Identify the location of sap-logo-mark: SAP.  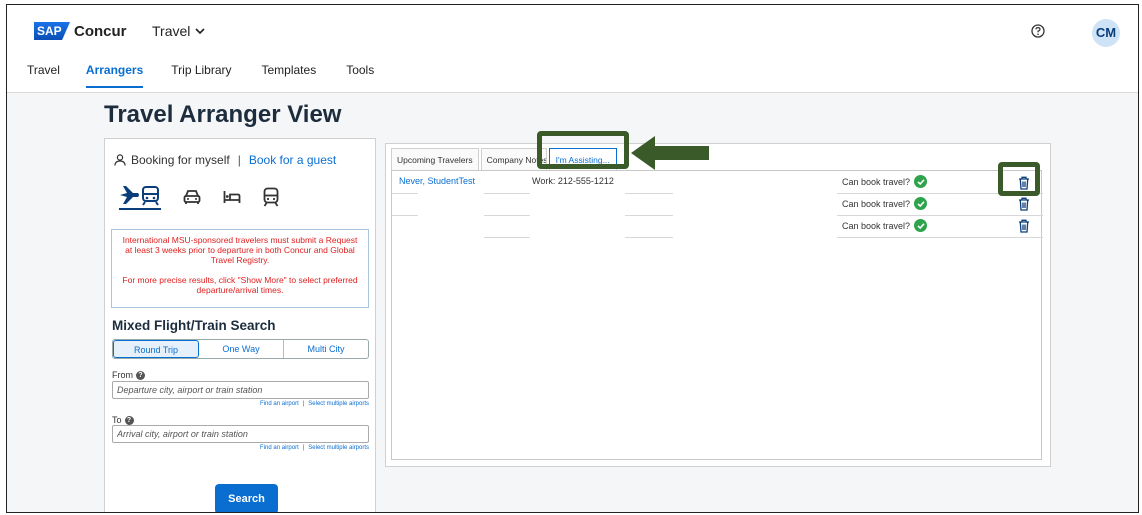
(52, 31).